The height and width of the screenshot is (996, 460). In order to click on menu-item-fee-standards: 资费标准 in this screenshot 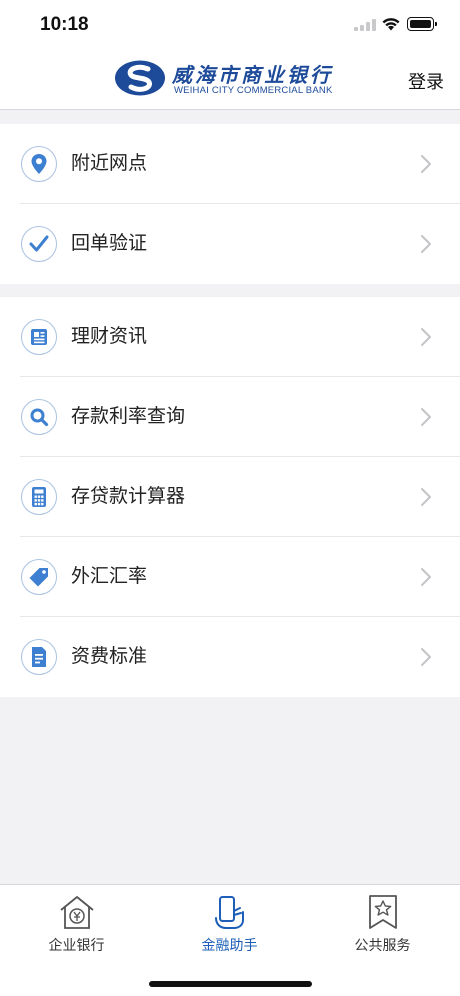, I will do `click(230, 657)`.